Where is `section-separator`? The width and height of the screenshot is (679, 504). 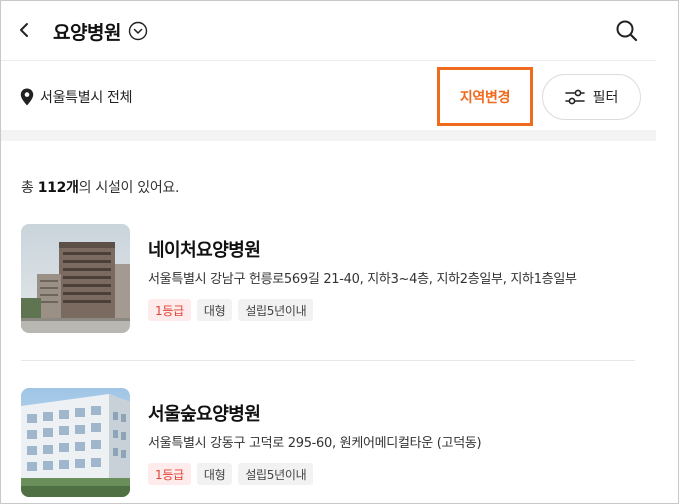
section-separator is located at coordinates (328, 135).